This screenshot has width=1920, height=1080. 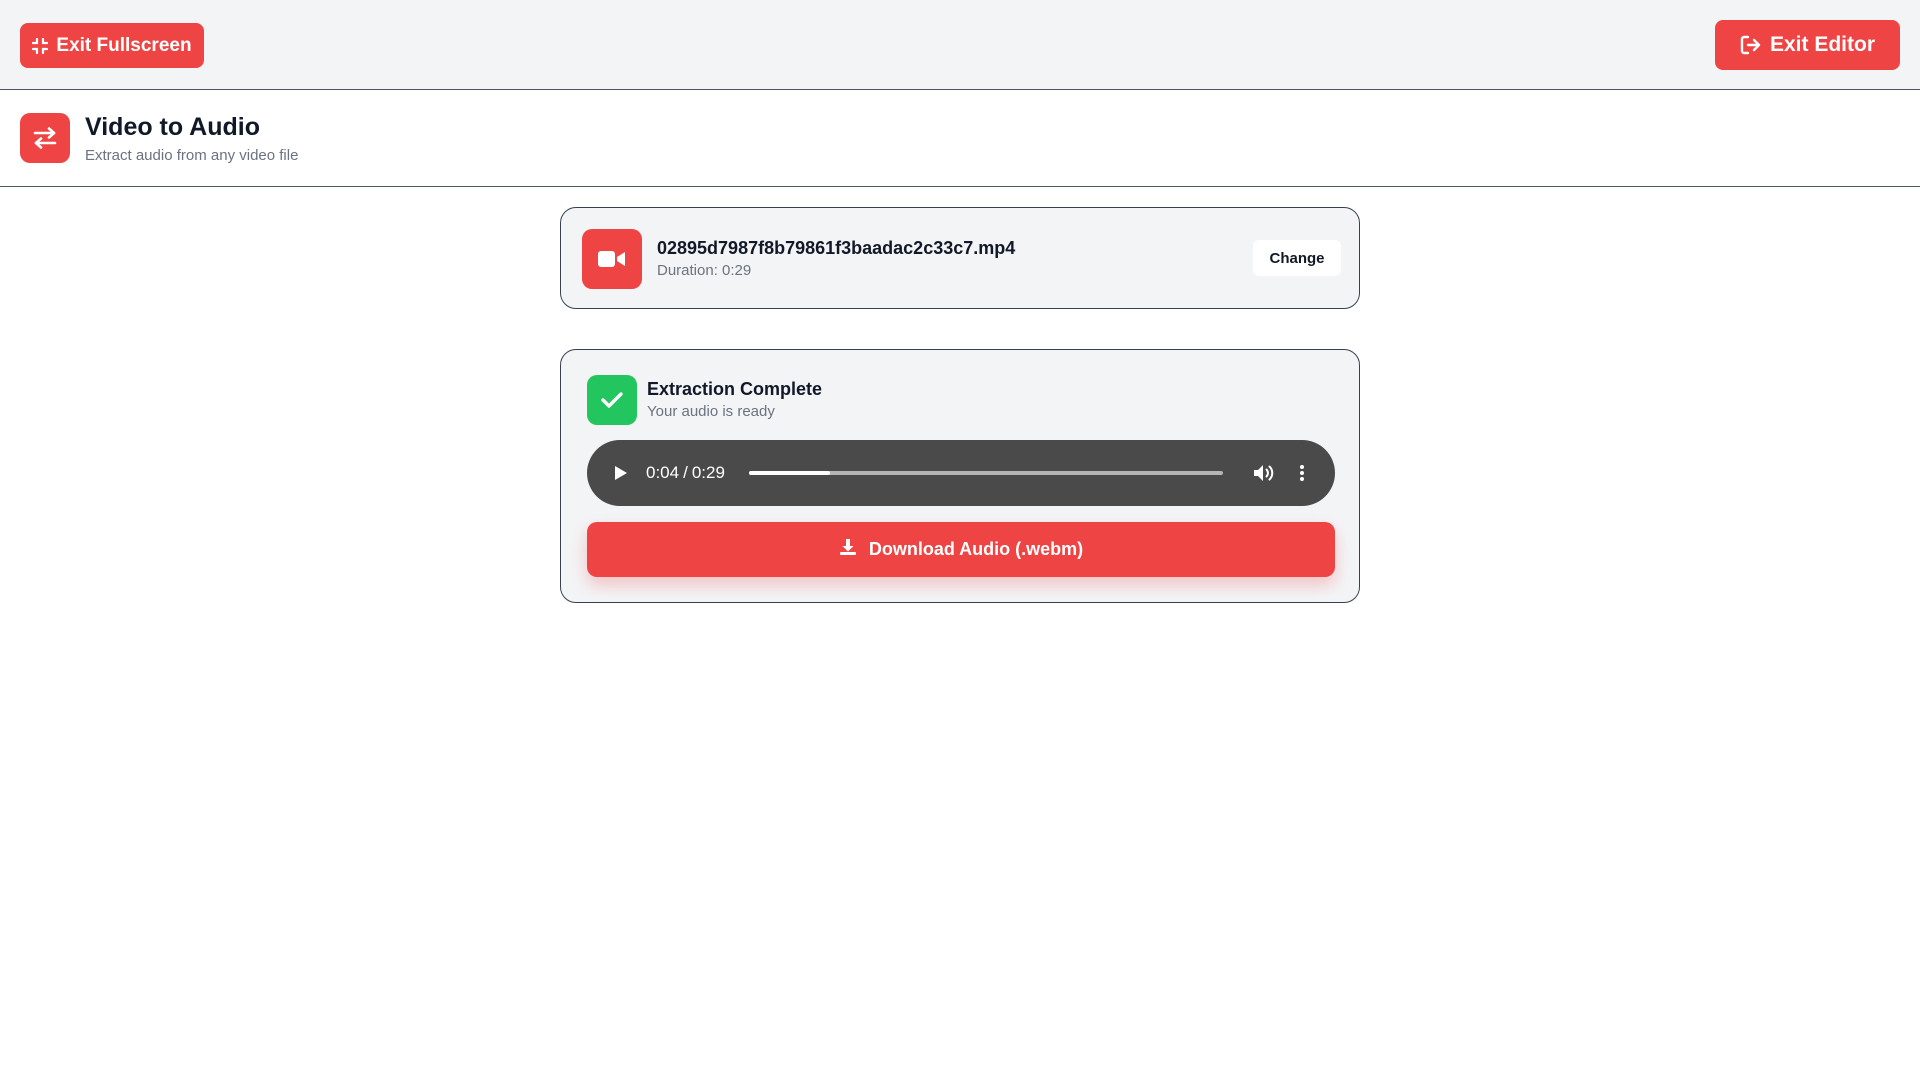 What do you see at coordinates (976, 549) in the screenshot?
I see `download-audio-label: Download Audio (.webm)` at bounding box center [976, 549].